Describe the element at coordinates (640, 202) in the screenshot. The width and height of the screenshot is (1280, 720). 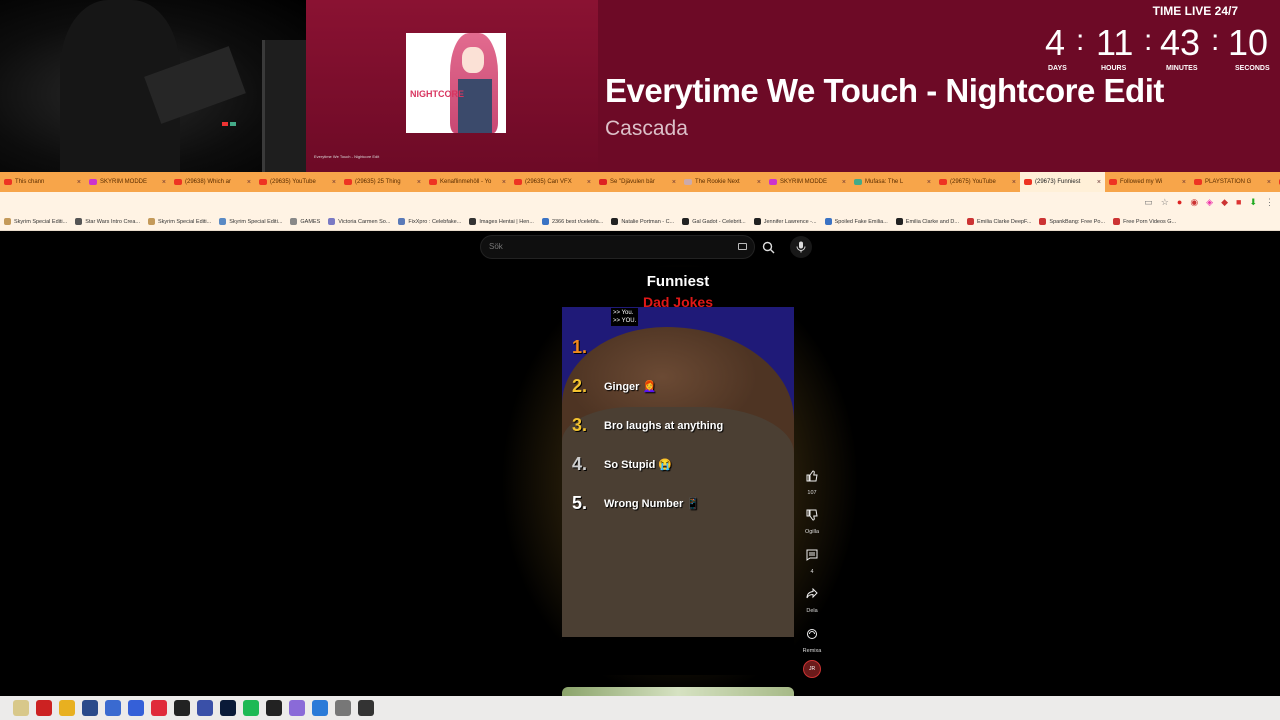
I see `browser-toolbar: ▭ ☆ ● ◉ ◈ ◆ ■ ⬇ ⋮` at that location.